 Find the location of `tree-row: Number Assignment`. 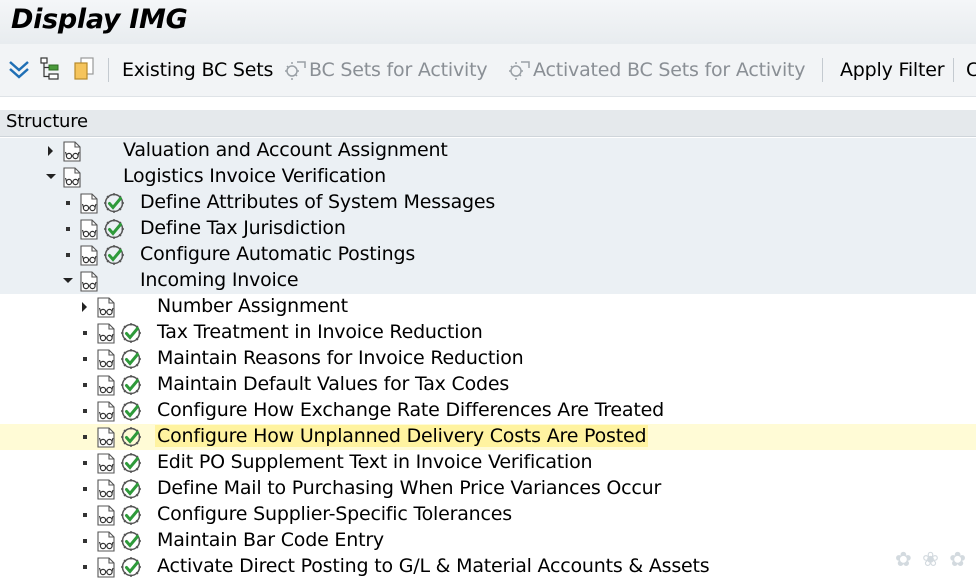

tree-row: Number Assignment is located at coordinates (488, 307).